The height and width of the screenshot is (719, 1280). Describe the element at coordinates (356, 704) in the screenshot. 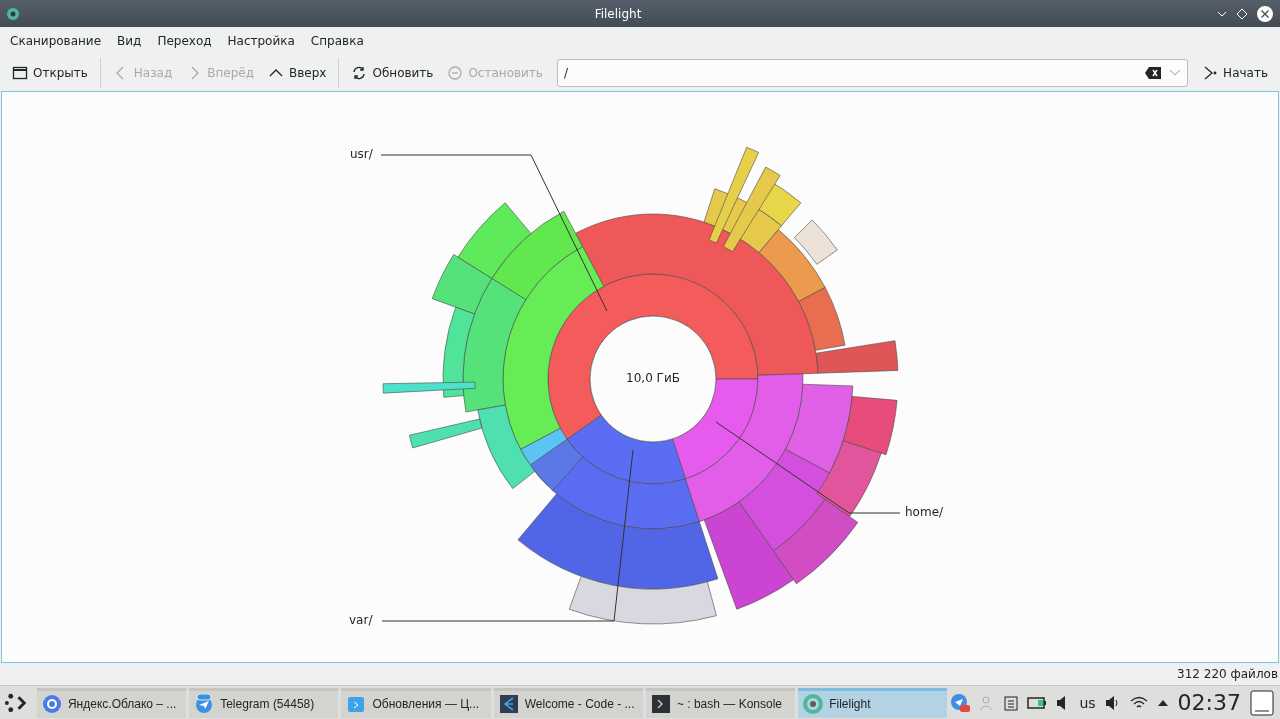

I see `package-icon` at that location.